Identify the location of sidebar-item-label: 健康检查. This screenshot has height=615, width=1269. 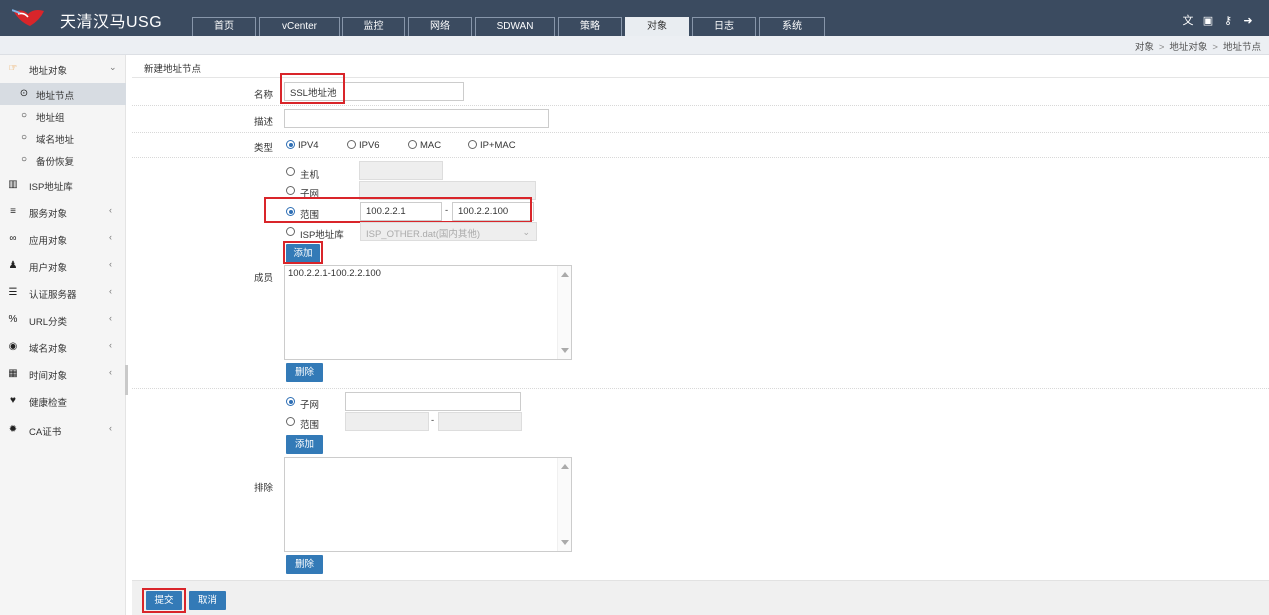
(48, 403).